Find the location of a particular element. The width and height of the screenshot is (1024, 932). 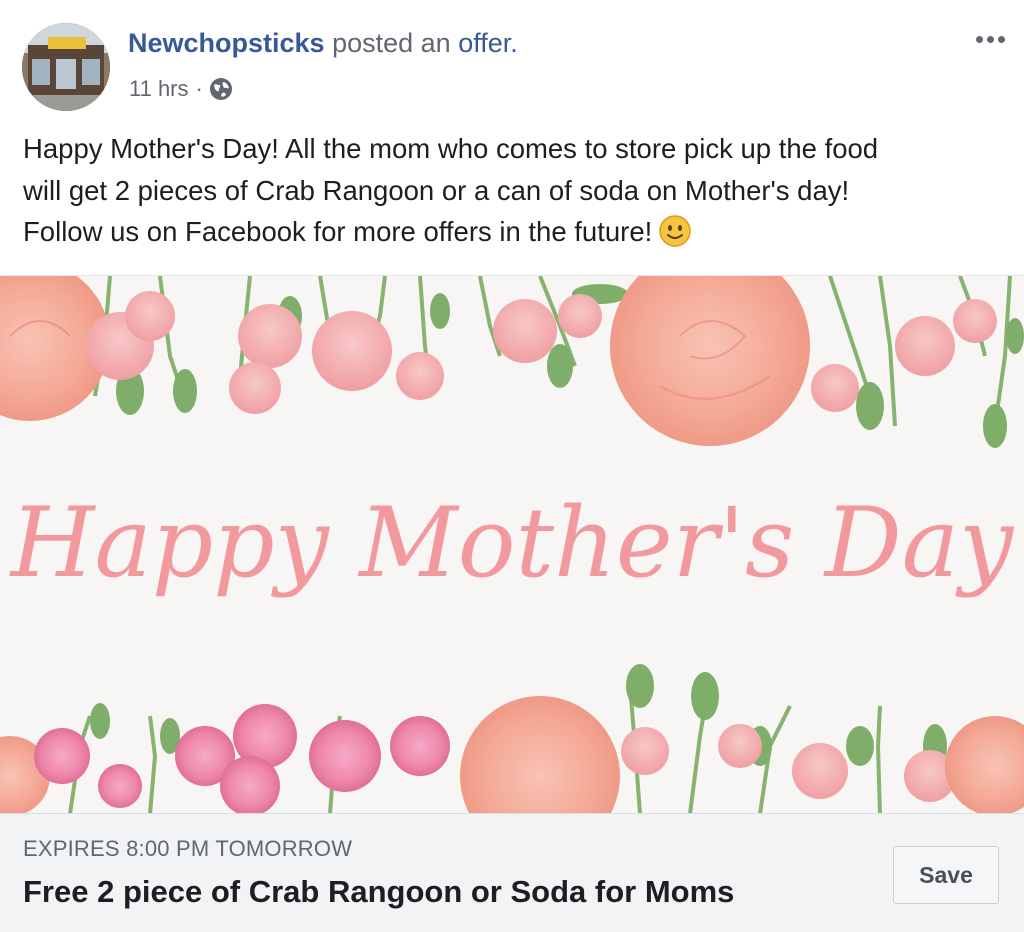

greeting-text: Happy Mother's Day is located at coordinates (512, 543).